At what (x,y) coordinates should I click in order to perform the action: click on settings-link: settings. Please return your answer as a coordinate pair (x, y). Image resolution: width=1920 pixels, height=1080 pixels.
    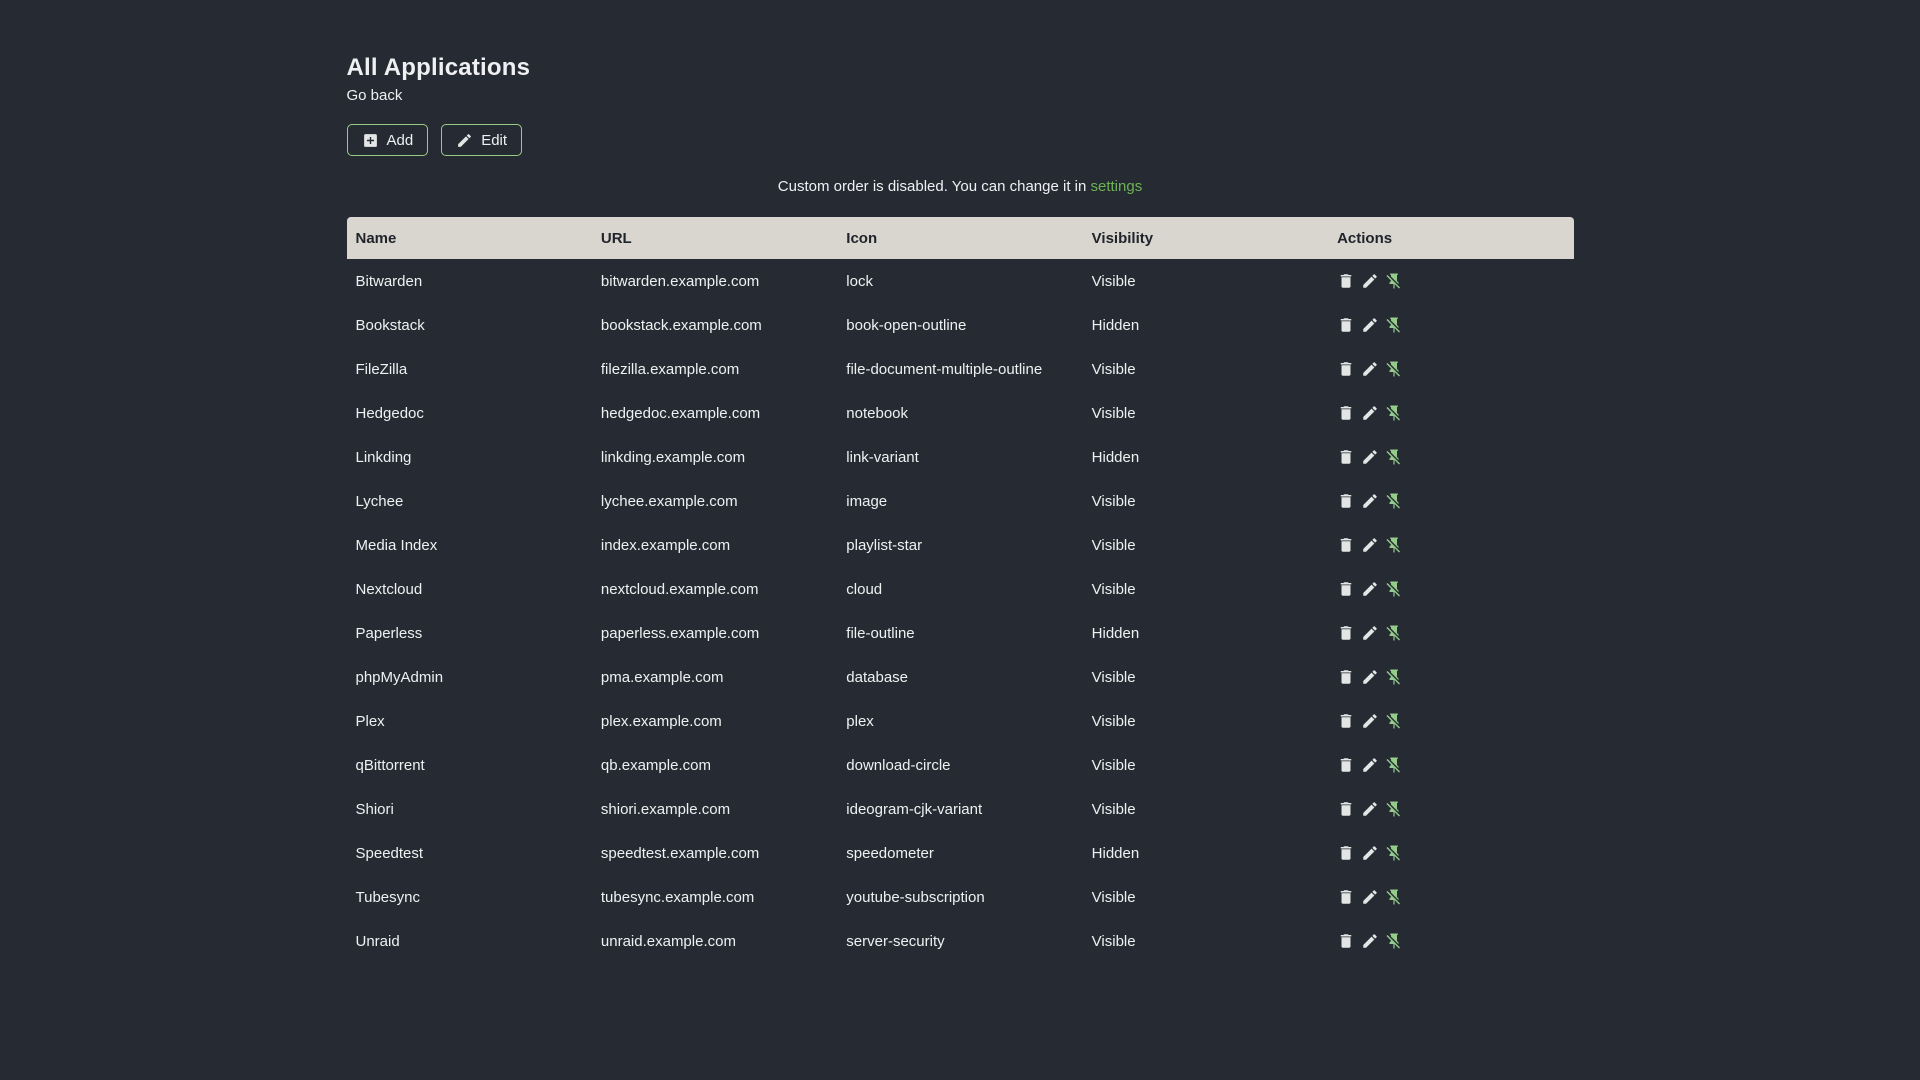
    Looking at the image, I should click on (1117, 186).